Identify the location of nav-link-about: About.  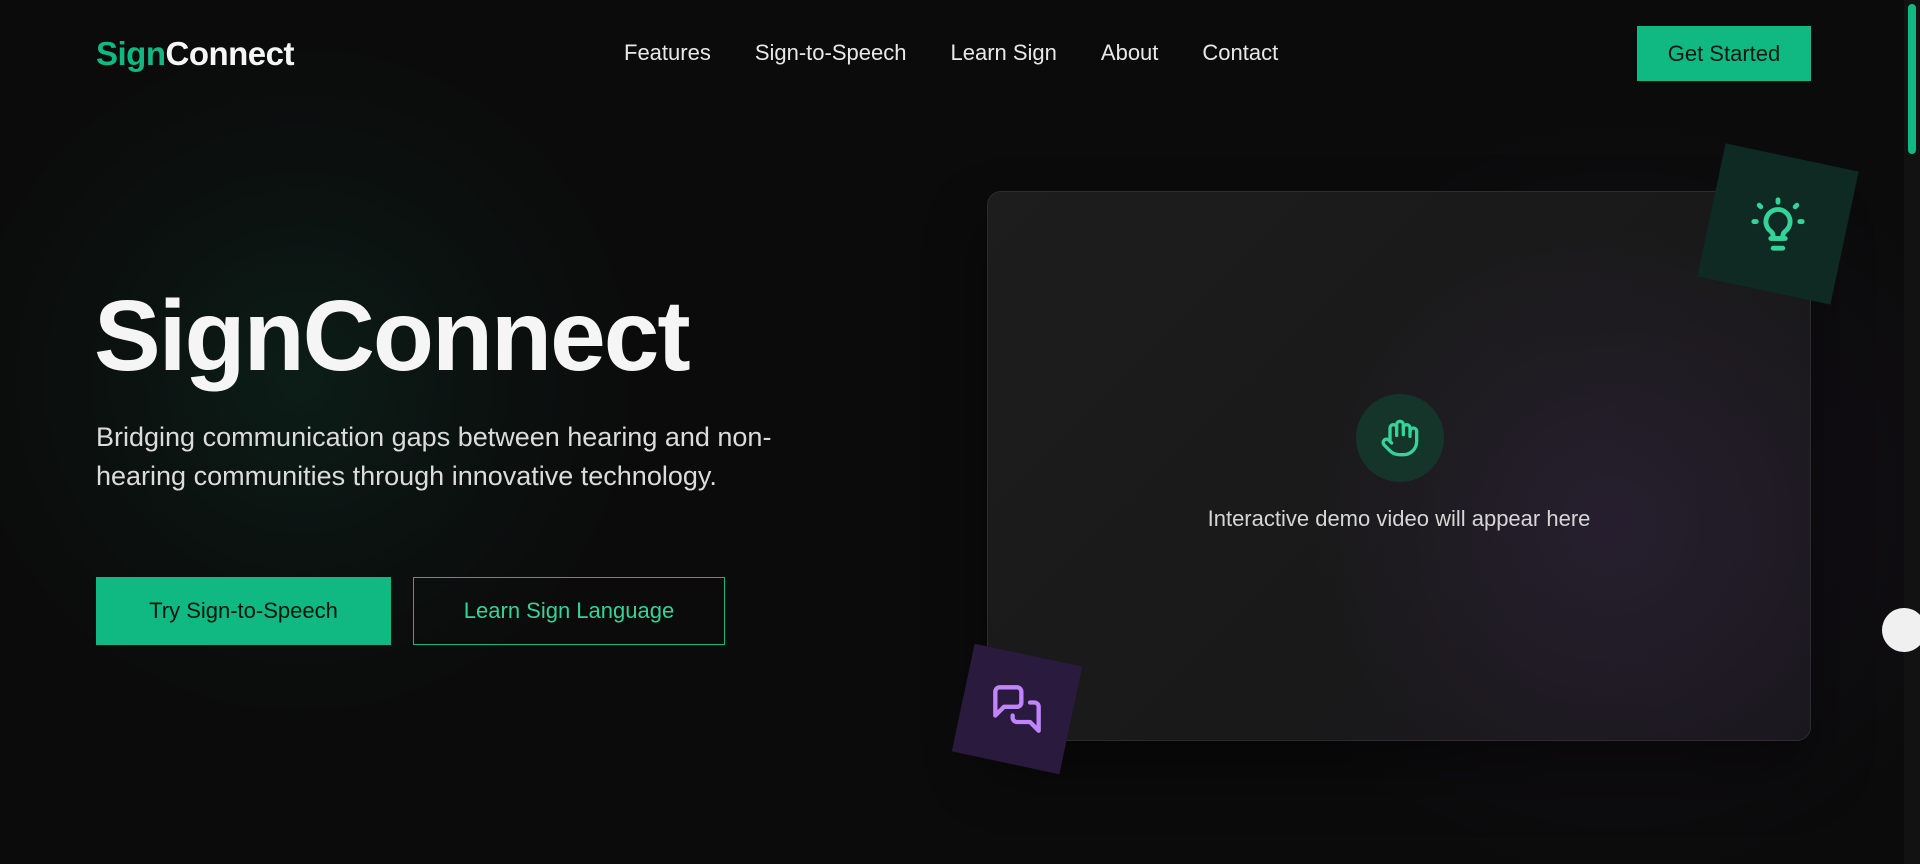
(1130, 53).